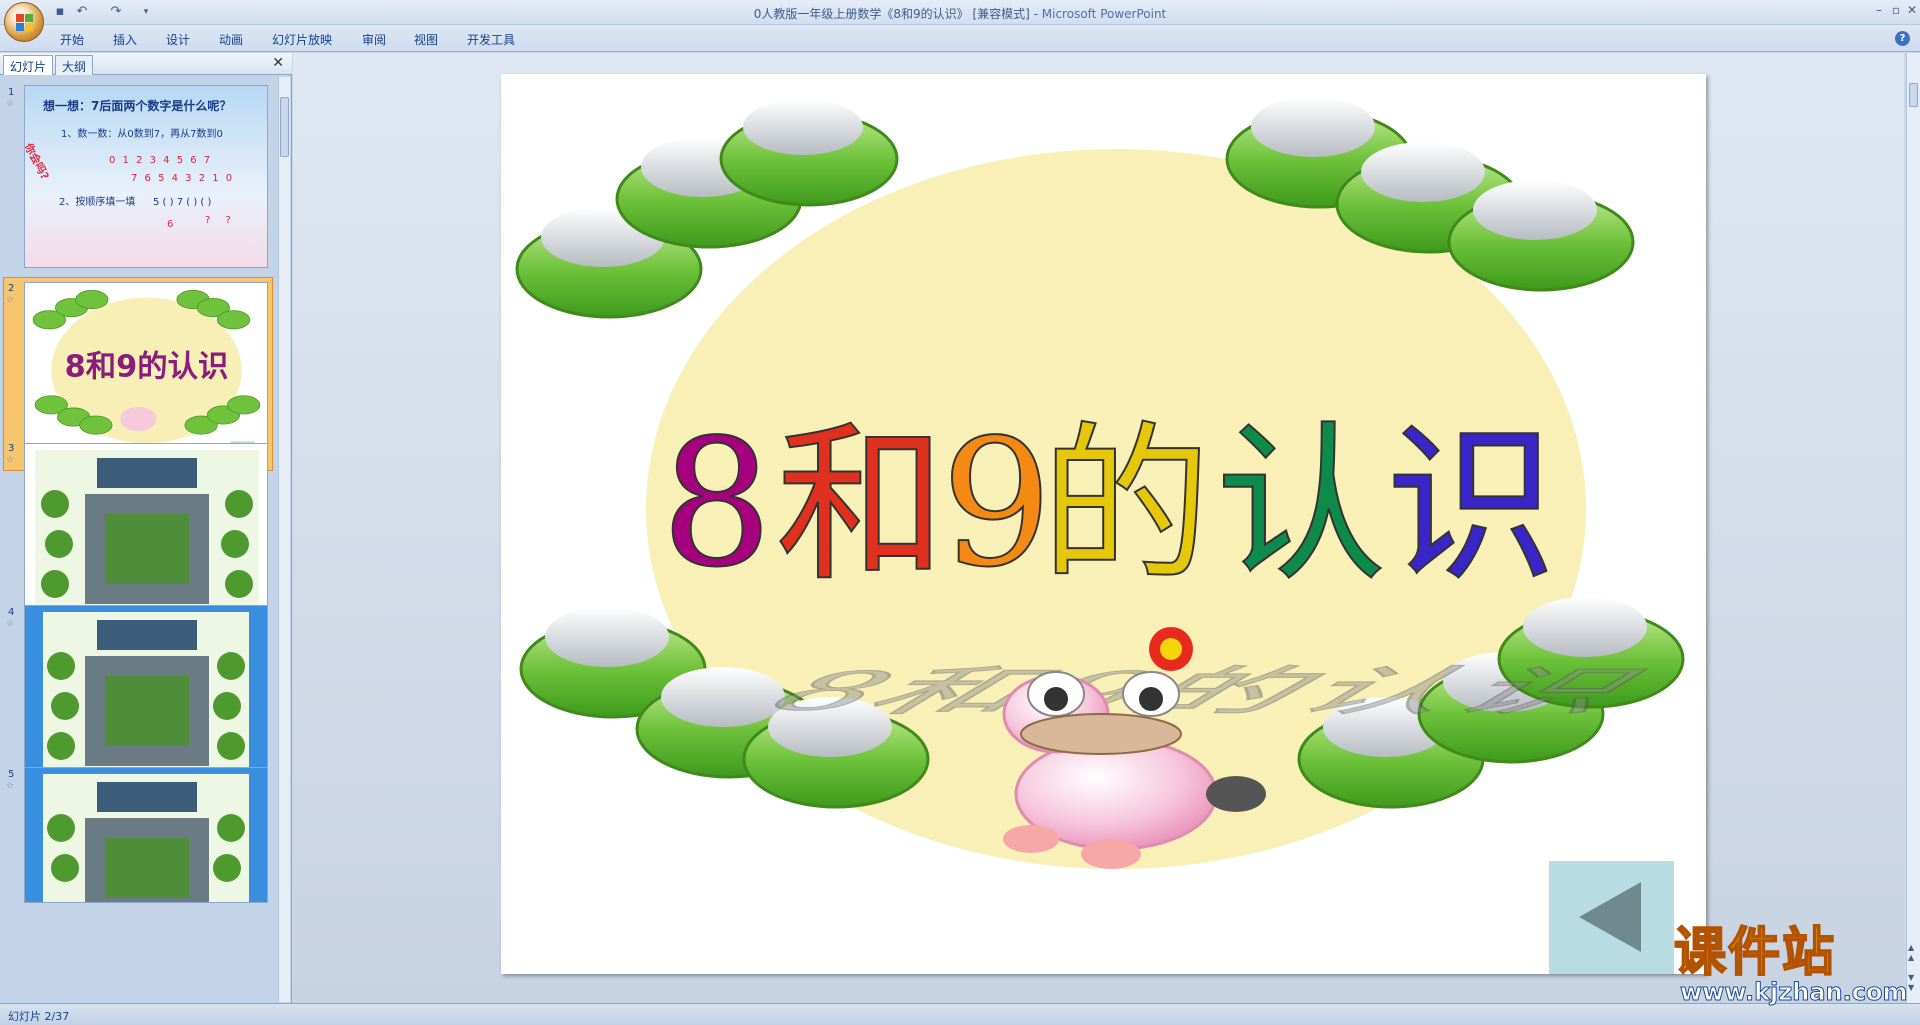 This screenshot has height=1025, width=1920. I want to click on thumb4-picture, so click(146, 697).